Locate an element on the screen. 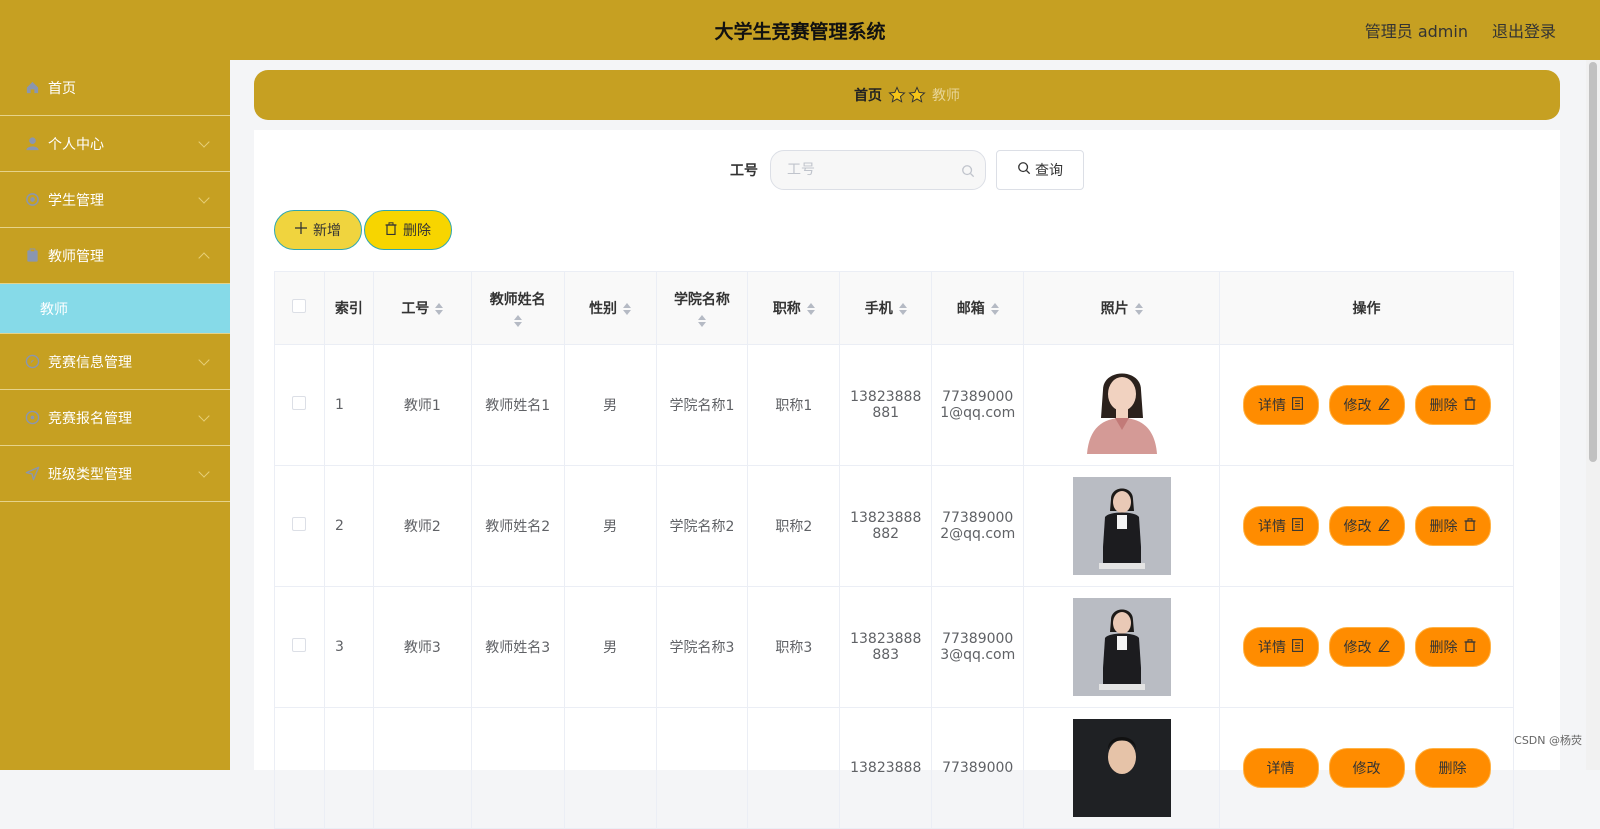 The height and width of the screenshot is (829, 1600). breadcrumb-home: 首页 is located at coordinates (868, 95).